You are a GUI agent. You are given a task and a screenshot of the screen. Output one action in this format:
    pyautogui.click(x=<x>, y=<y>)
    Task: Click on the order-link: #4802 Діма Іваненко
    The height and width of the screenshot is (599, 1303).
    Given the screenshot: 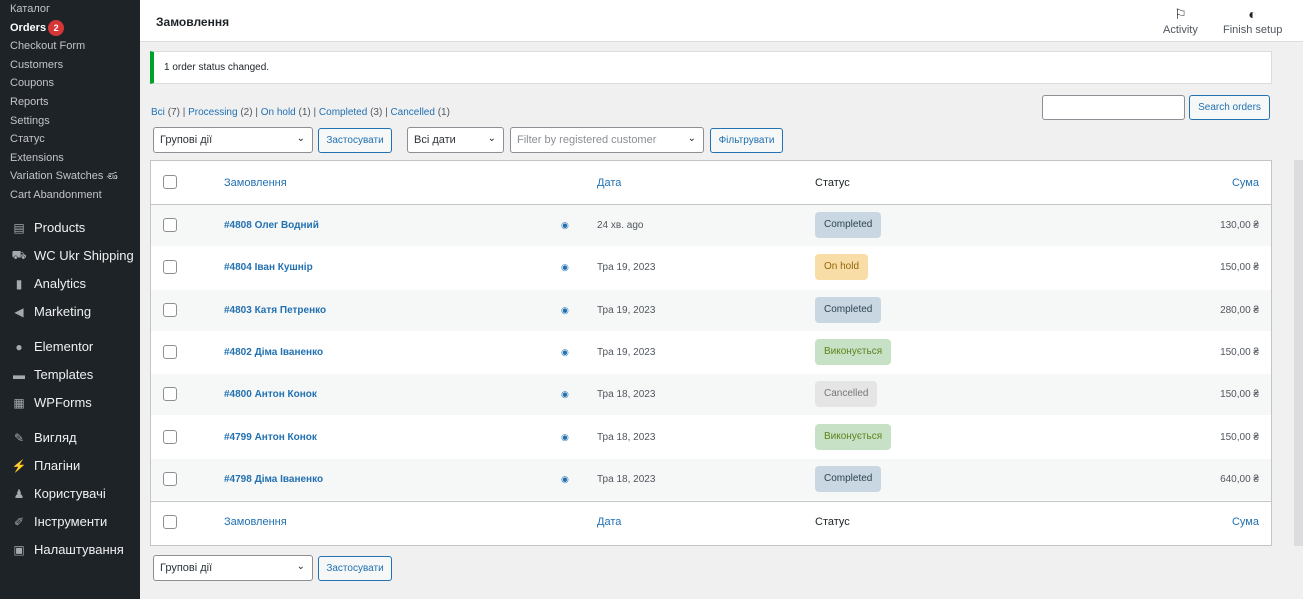 What is the action you would take?
    pyautogui.click(x=273, y=352)
    